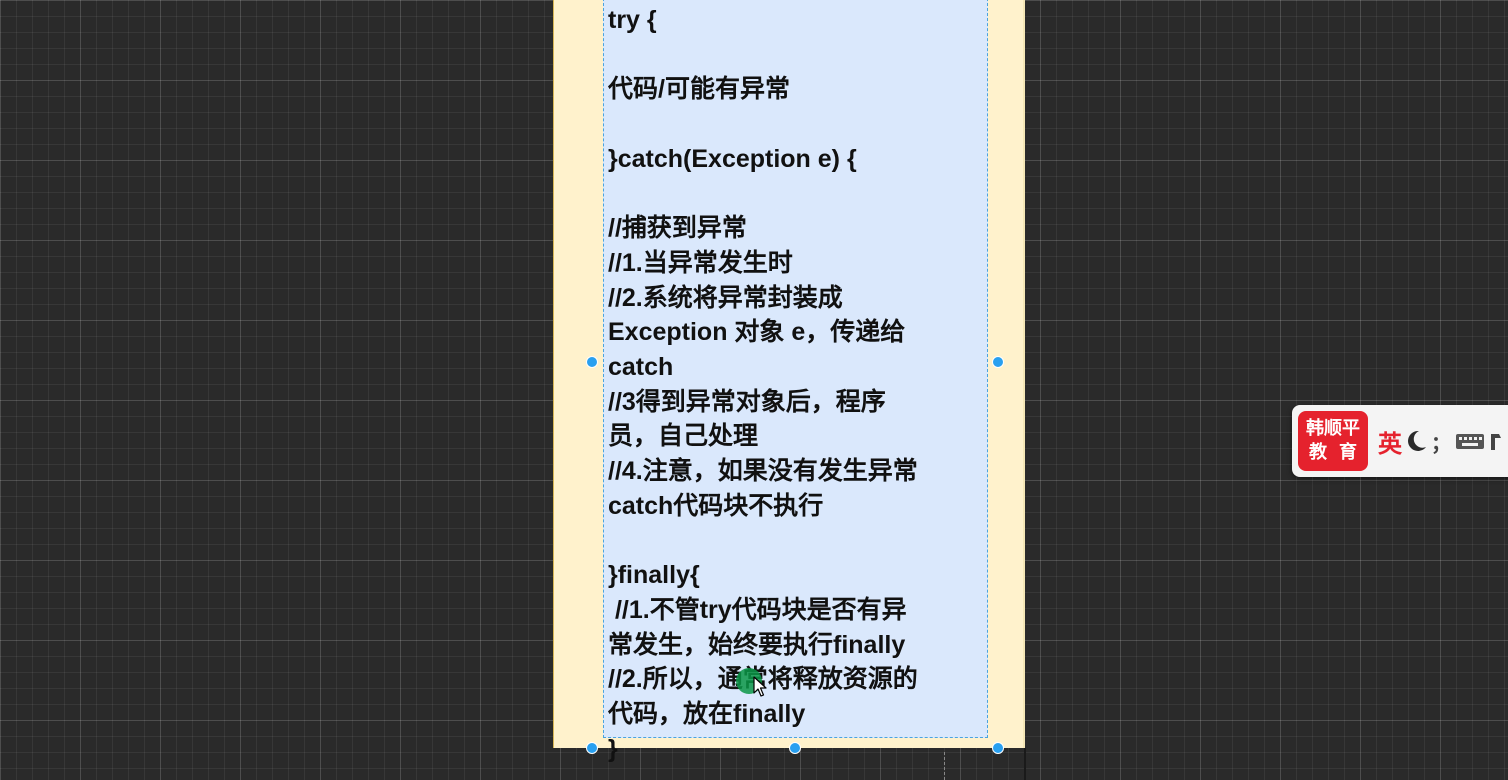  Describe the element at coordinates (998, 748) in the screenshot. I see `resize-handle-bottom-right` at that location.